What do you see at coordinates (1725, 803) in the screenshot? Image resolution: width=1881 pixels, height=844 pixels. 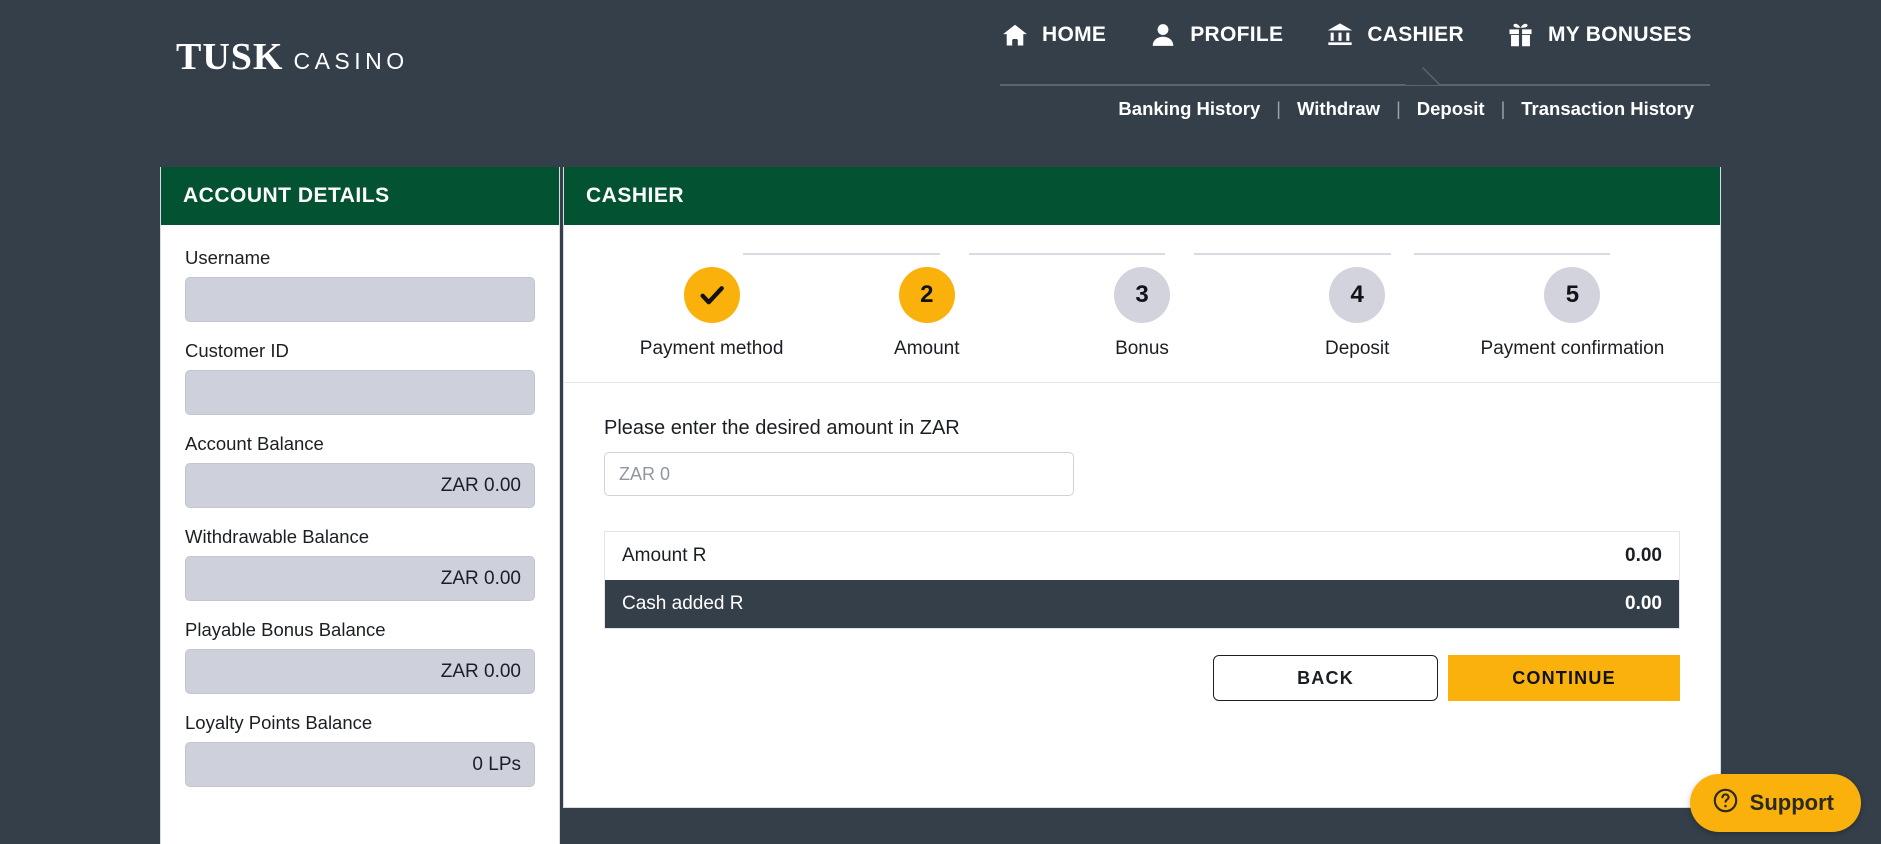 I see `question-circle-icon` at bounding box center [1725, 803].